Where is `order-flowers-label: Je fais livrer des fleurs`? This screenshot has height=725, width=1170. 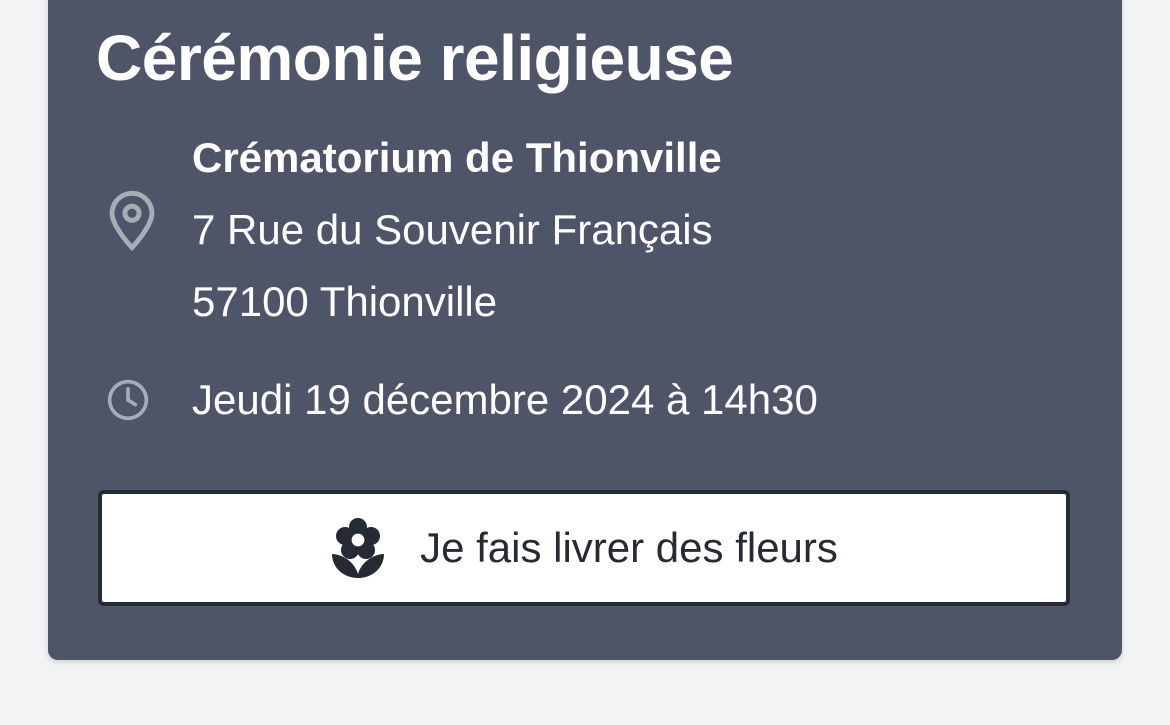 order-flowers-label: Je fais livrer des fleurs is located at coordinates (629, 547).